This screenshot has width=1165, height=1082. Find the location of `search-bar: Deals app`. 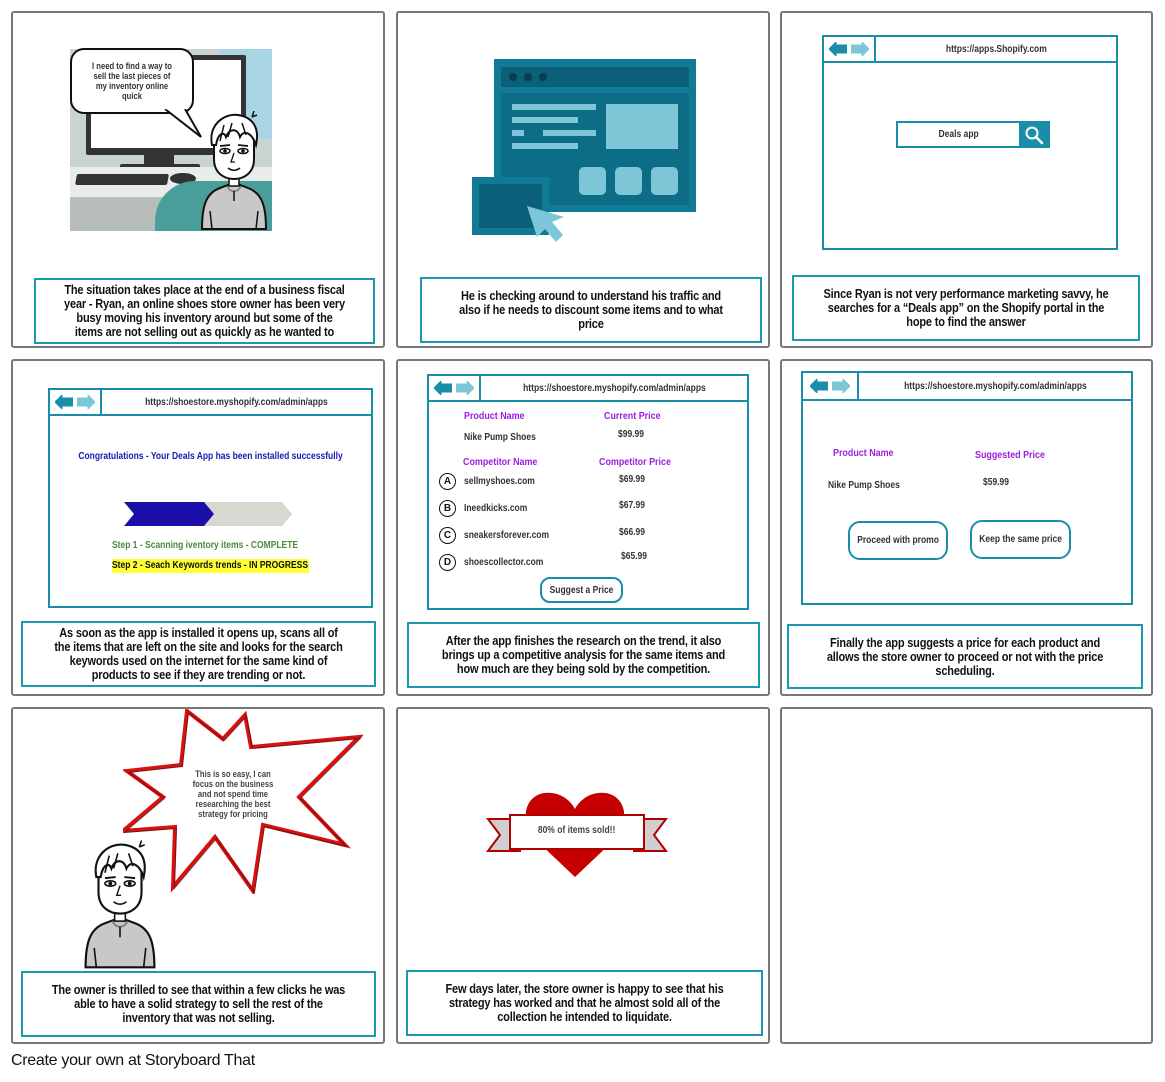

search-bar: Deals app is located at coordinates (973, 134).